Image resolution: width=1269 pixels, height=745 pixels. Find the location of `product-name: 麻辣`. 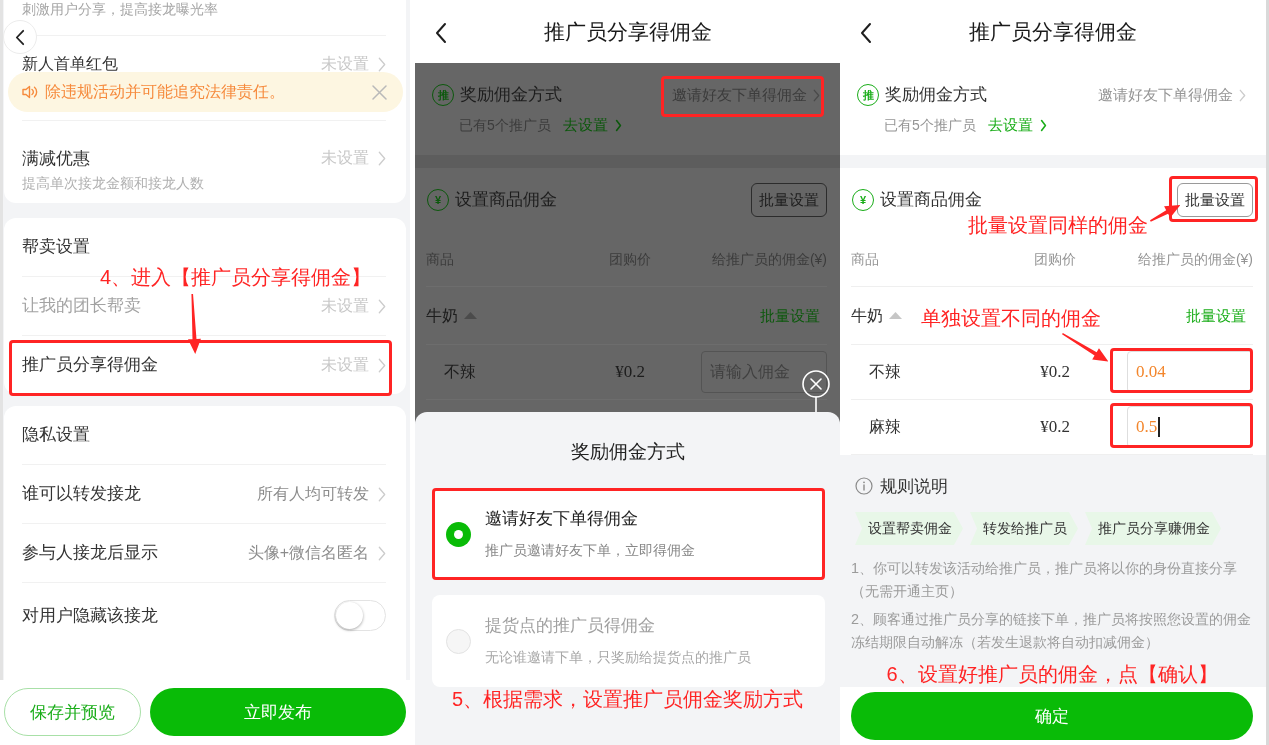

product-name: 麻辣 is located at coordinates (885, 427).